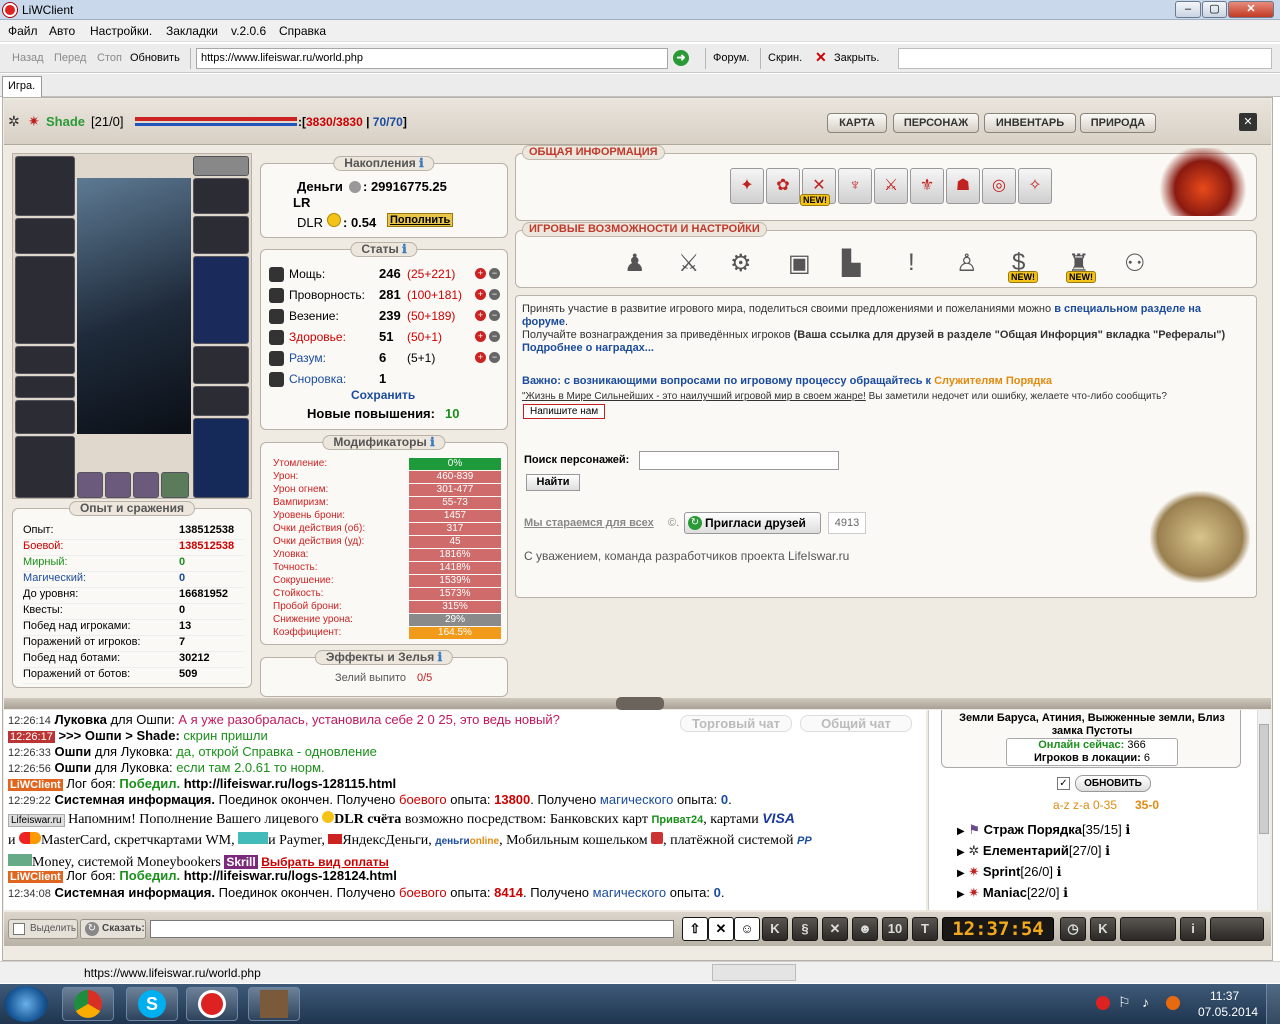  Describe the element at coordinates (22, 87) in the screenshot. I see `tab-game: Игра.` at that location.